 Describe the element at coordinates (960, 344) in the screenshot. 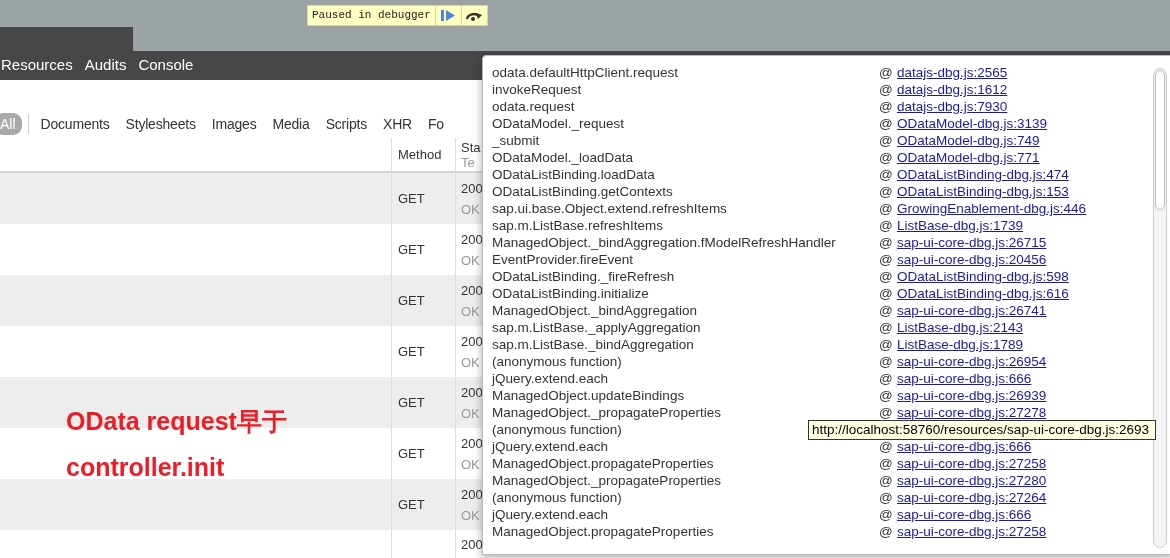

I see `source-link: ListBase-dbg.js:1789` at that location.